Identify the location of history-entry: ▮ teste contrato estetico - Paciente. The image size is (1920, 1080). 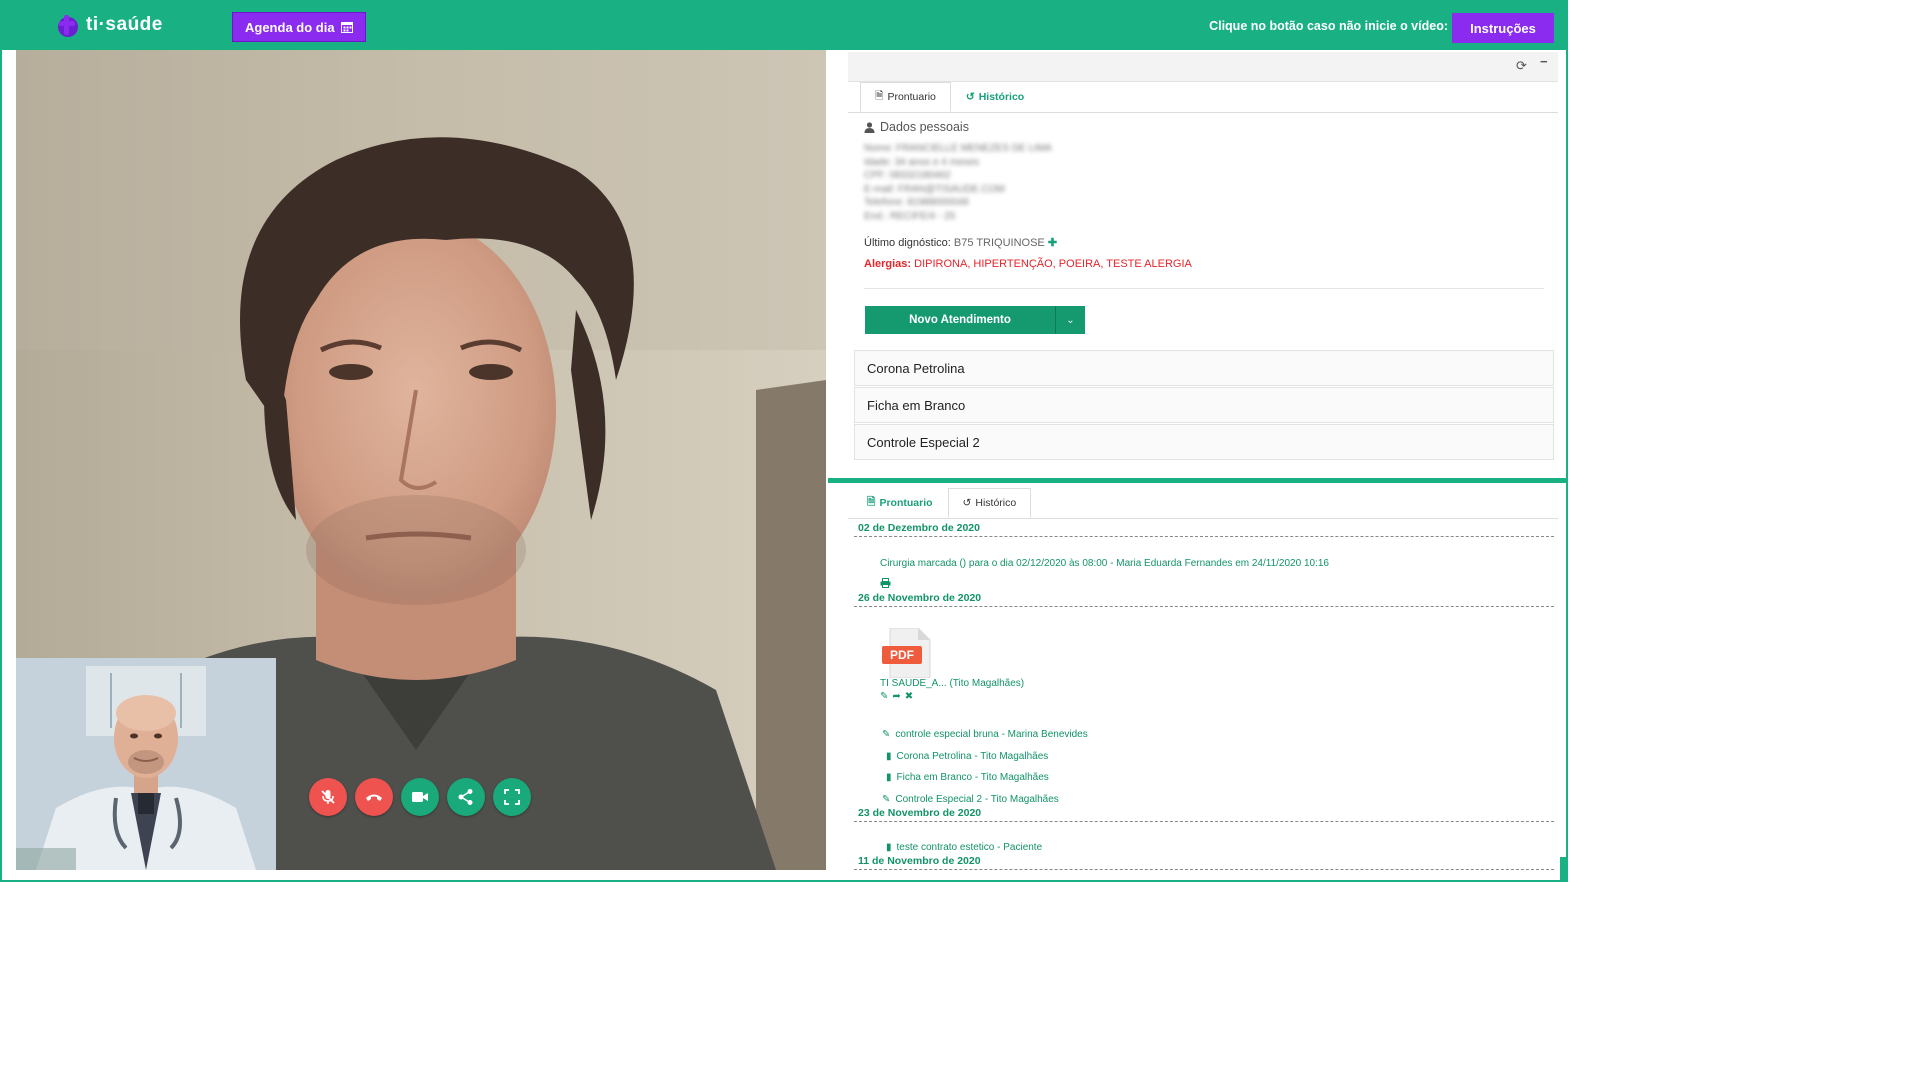
(964, 847).